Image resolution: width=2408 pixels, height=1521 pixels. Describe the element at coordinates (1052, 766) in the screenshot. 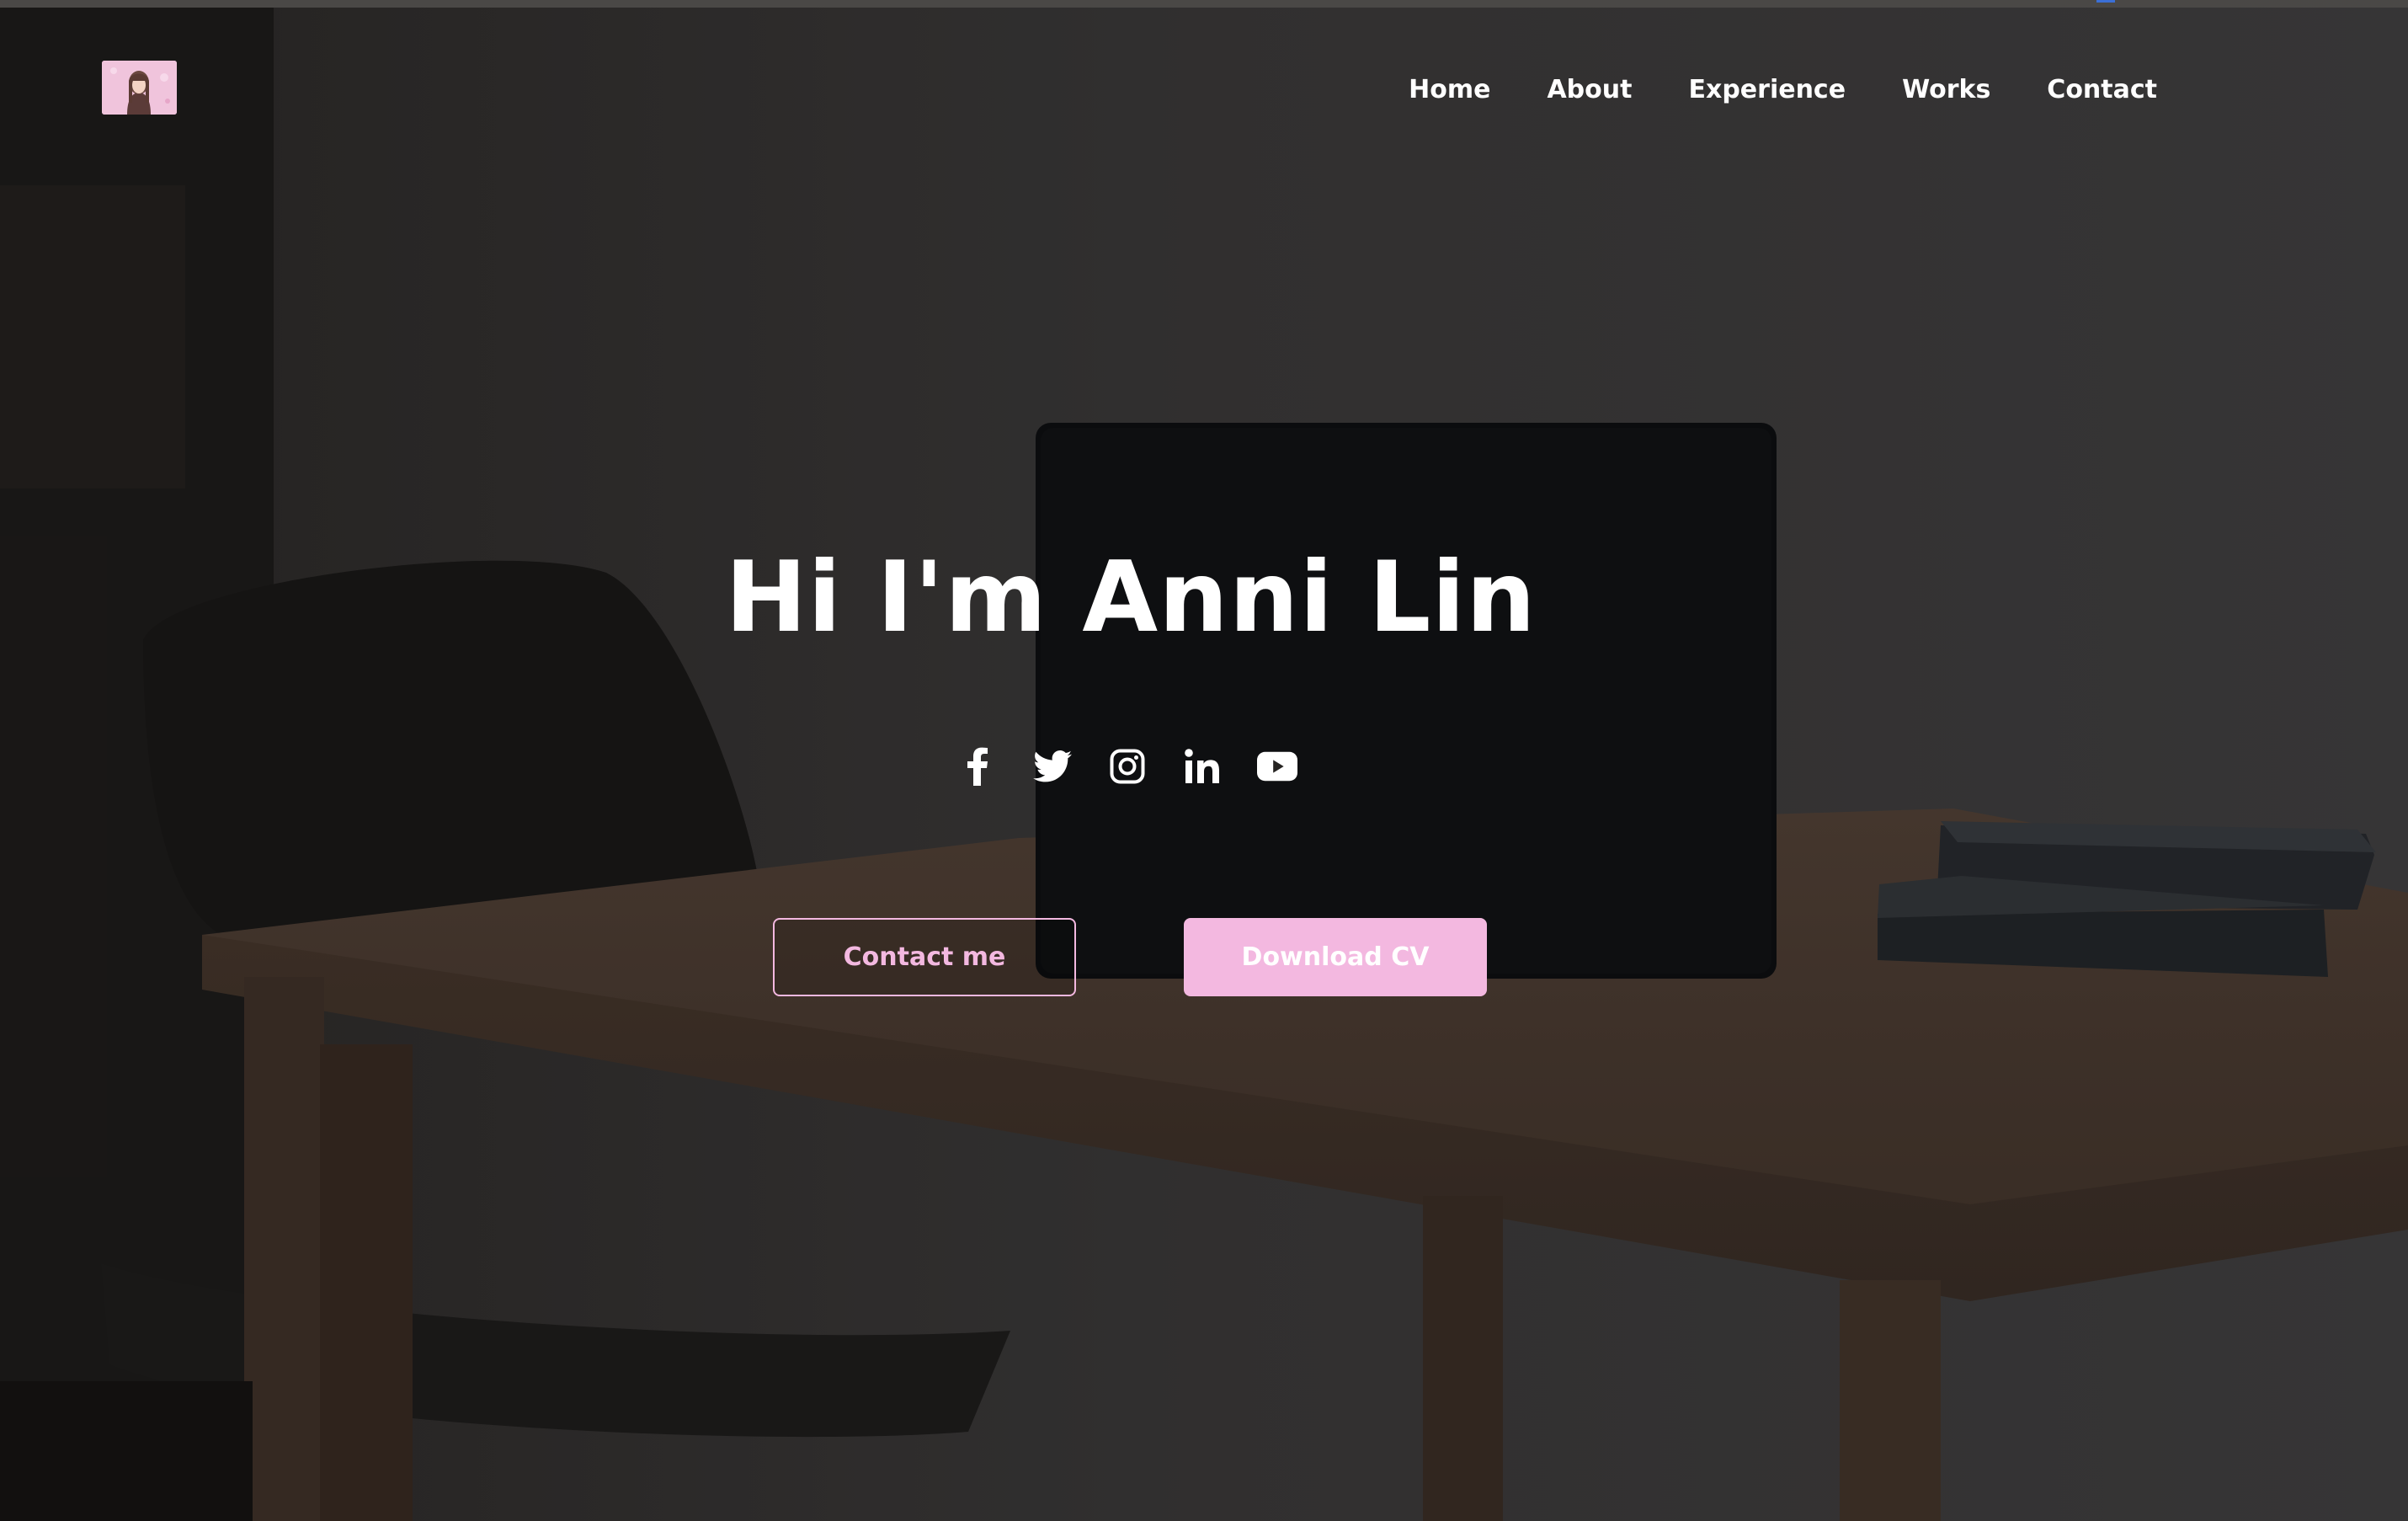

I see `twitter-icon` at that location.